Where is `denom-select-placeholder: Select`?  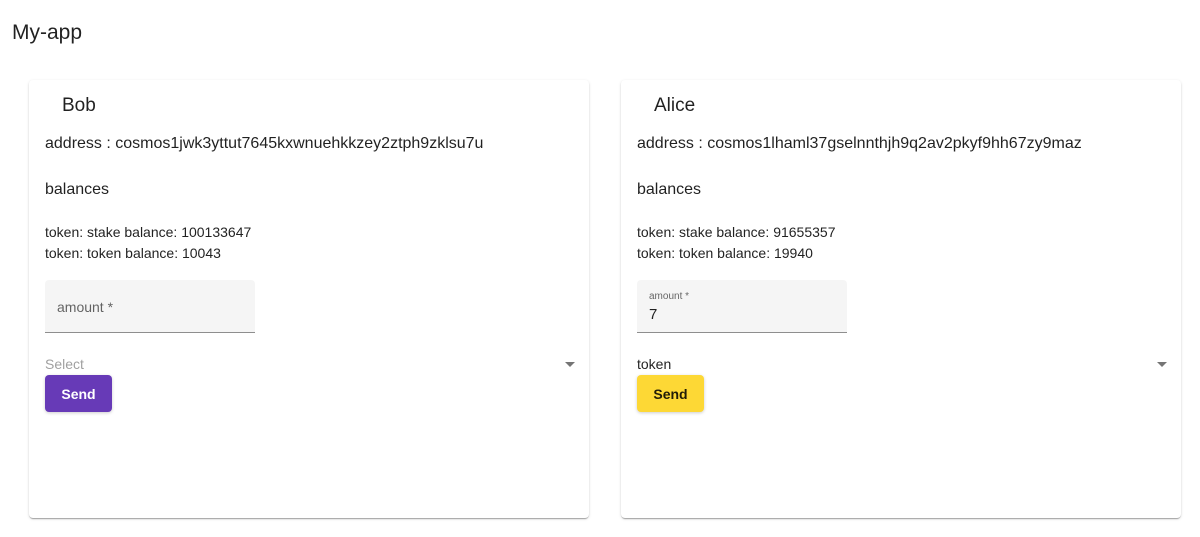 denom-select-placeholder: Select is located at coordinates (64, 364).